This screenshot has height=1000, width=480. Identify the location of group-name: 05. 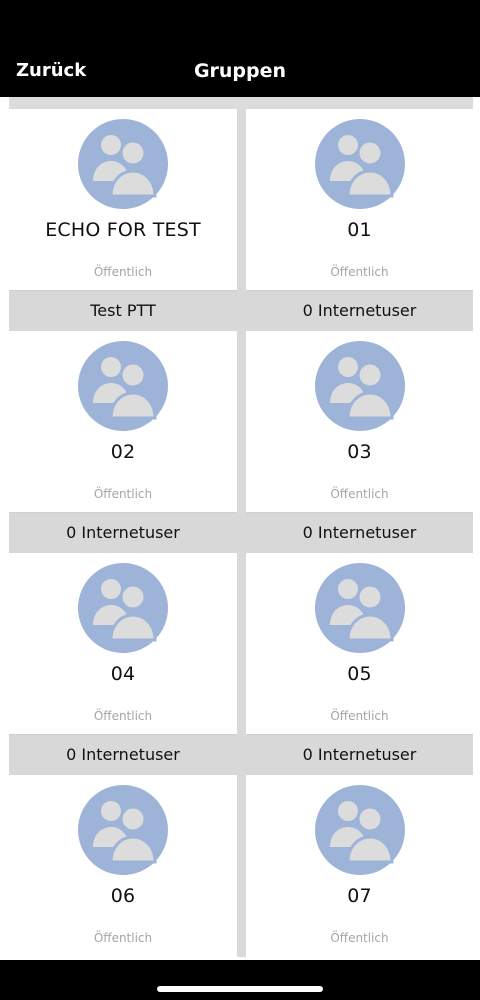
(359, 674).